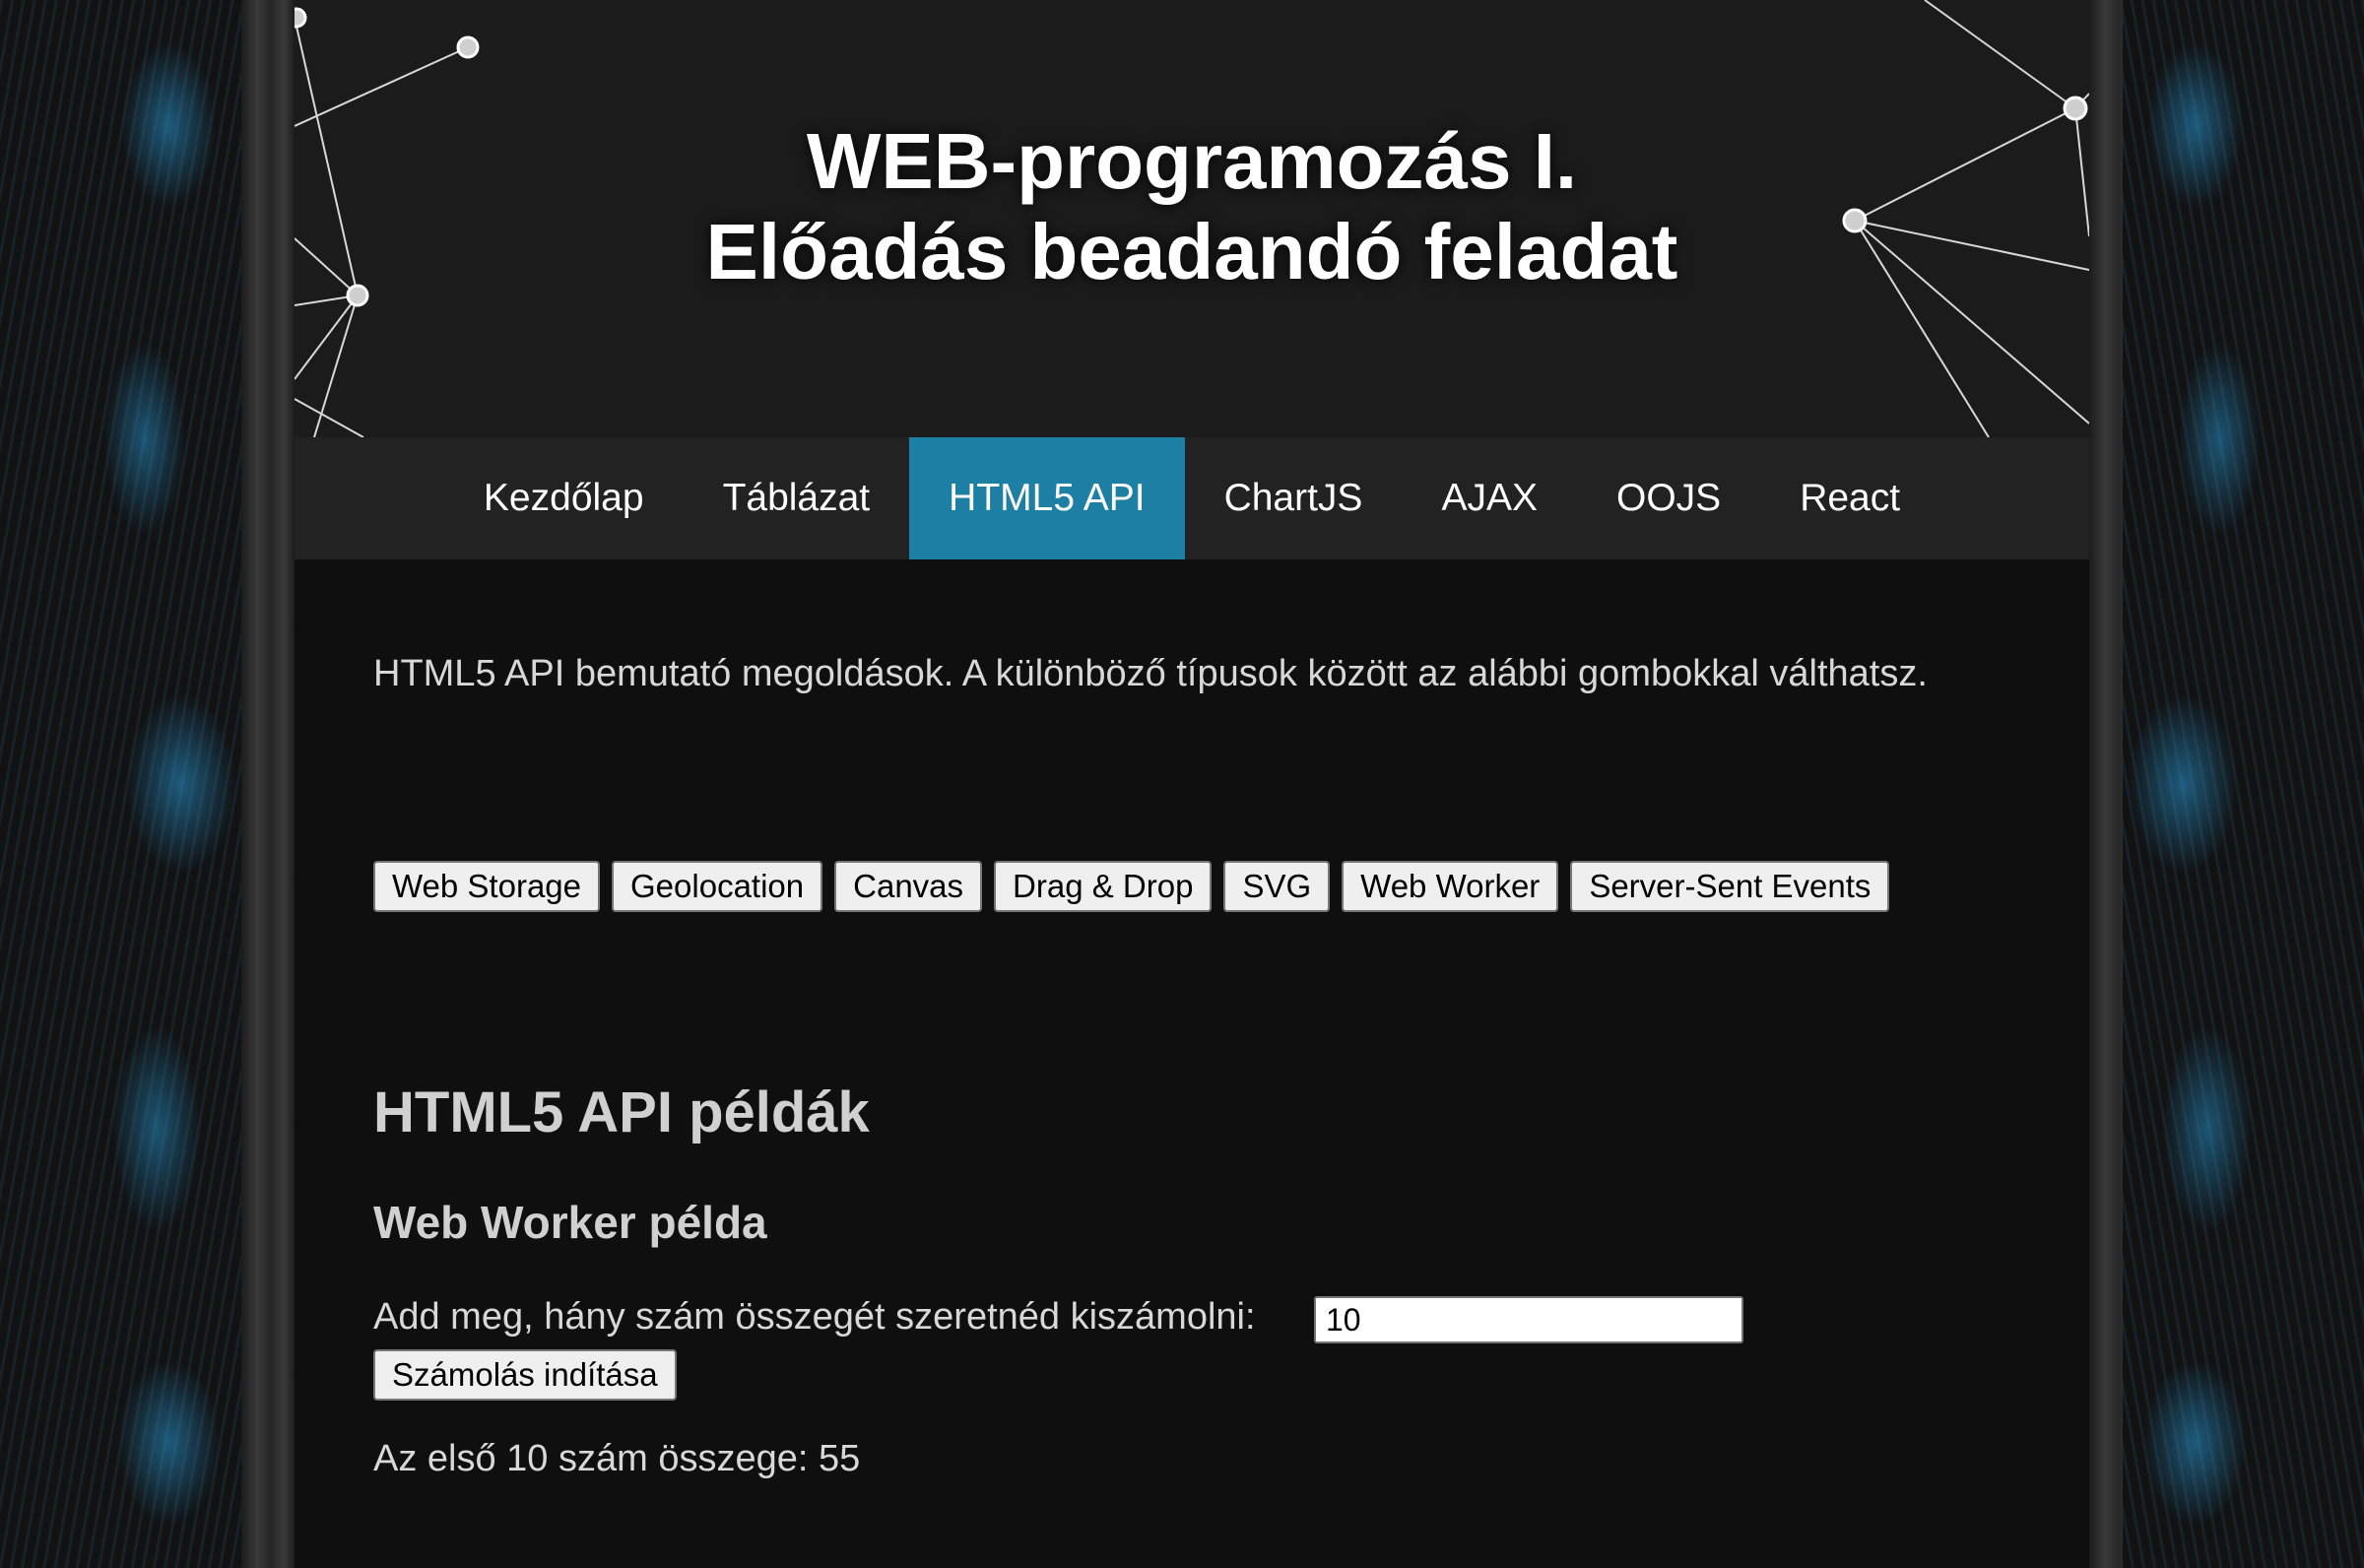 Image resolution: width=2364 pixels, height=1568 pixels. Describe the element at coordinates (525, 1375) in the screenshot. I see `start-calculation-button: Számolás indítása` at that location.